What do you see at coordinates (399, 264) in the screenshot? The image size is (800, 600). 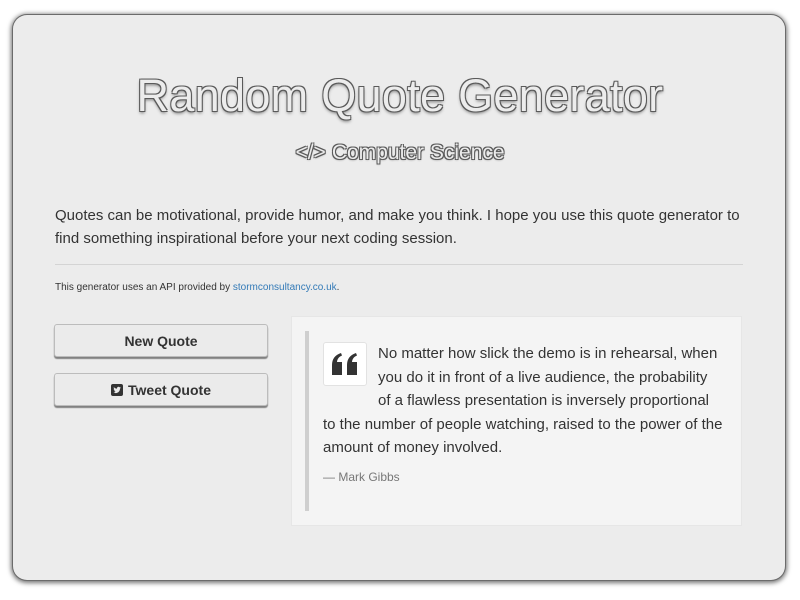 I see `divider` at bounding box center [399, 264].